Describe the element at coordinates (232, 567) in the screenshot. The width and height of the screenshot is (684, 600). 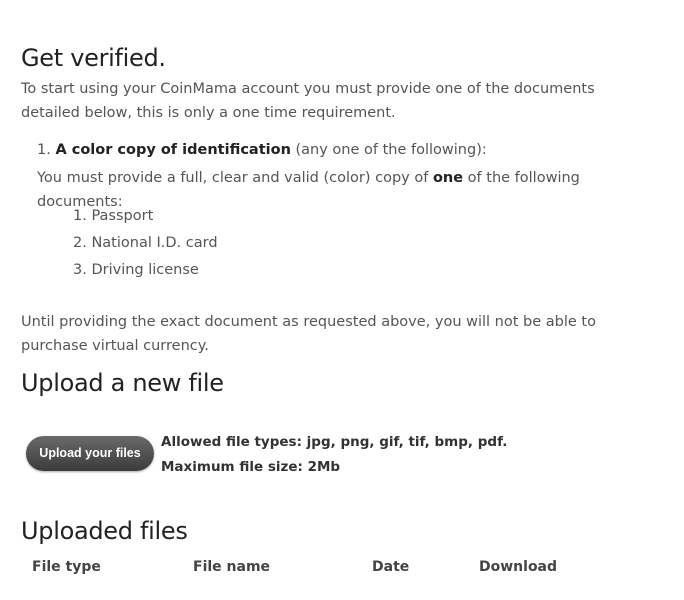
I see `column-header-file-name: File name` at that location.